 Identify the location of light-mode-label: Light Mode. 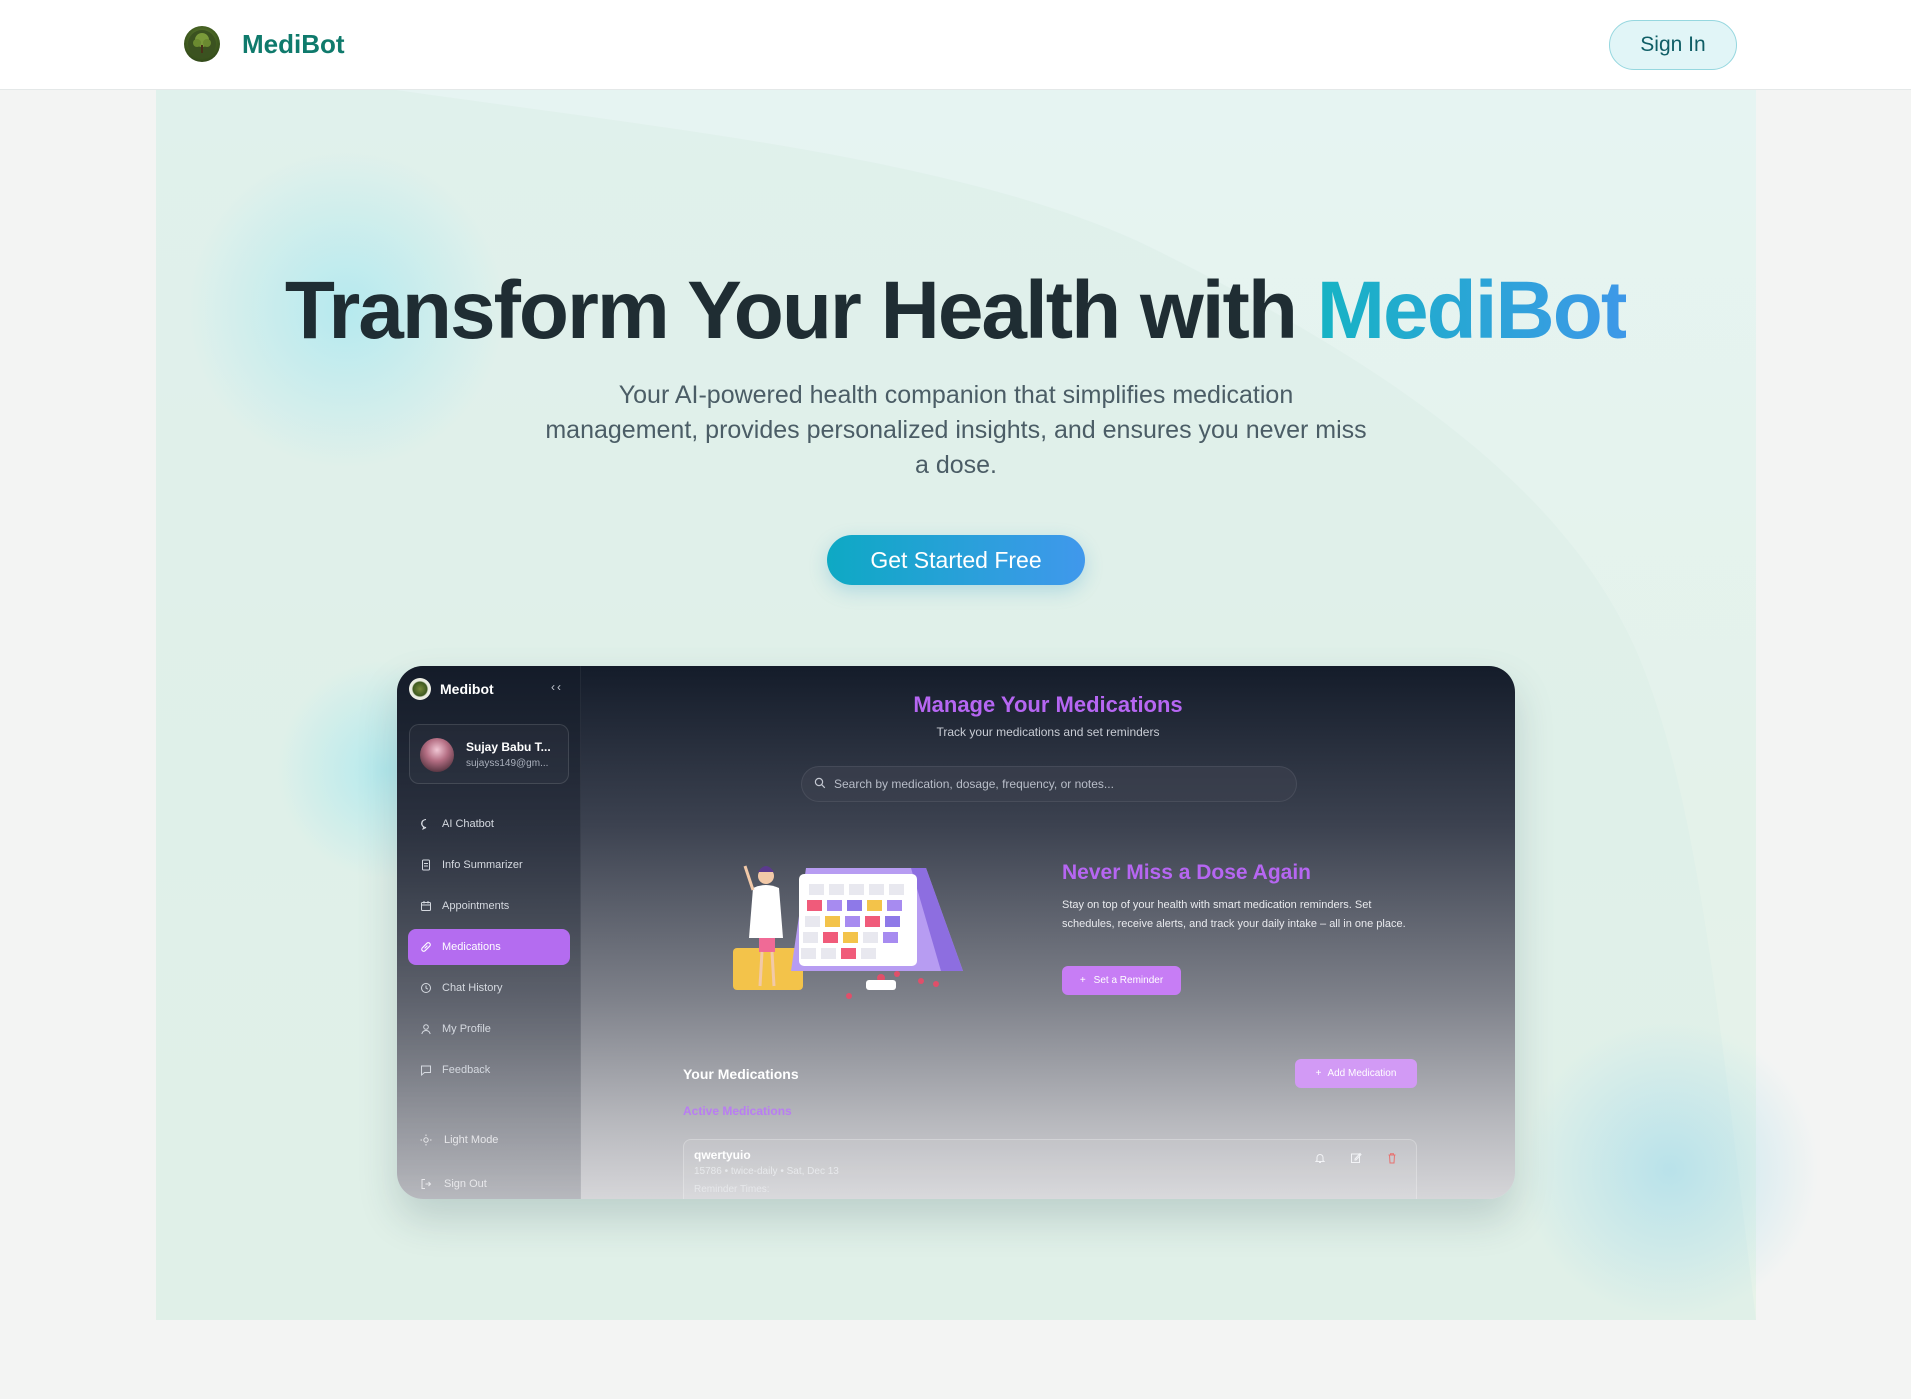
(471, 1140).